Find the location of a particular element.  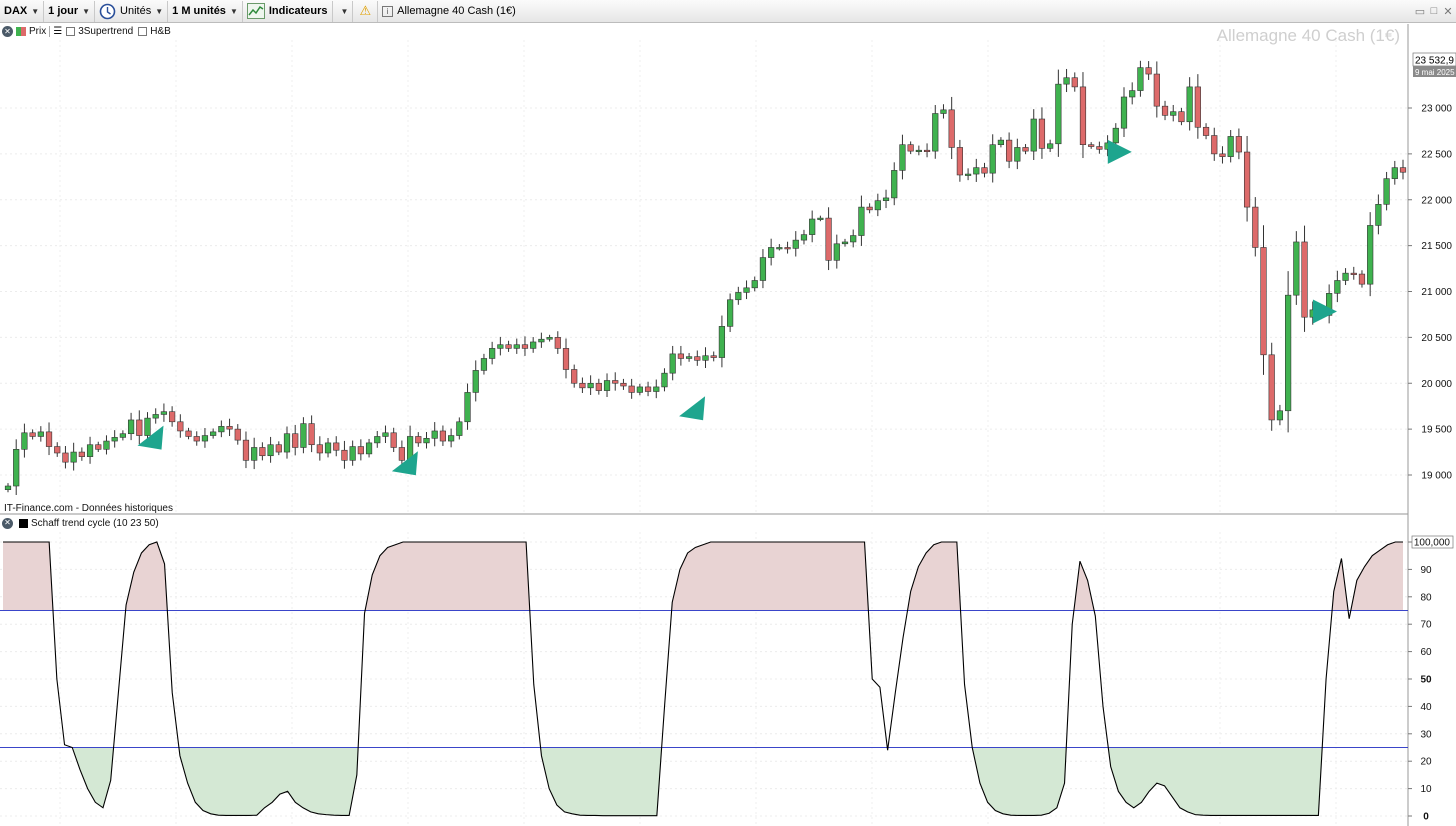

stc-tick-label: 60 is located at coordinates (1426, 652).